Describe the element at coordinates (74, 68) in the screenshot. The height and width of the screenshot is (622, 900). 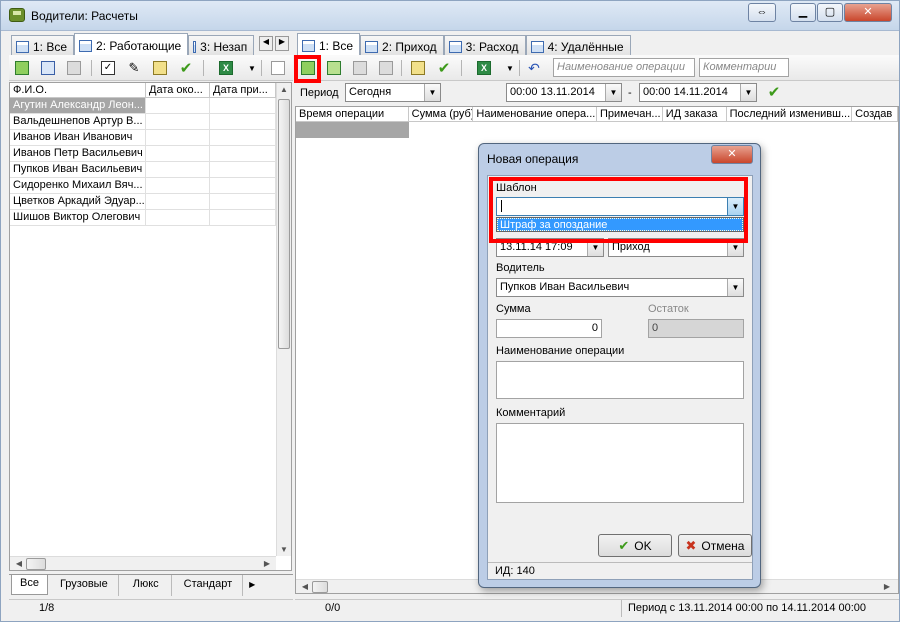
I see `delete-icon` at that location.